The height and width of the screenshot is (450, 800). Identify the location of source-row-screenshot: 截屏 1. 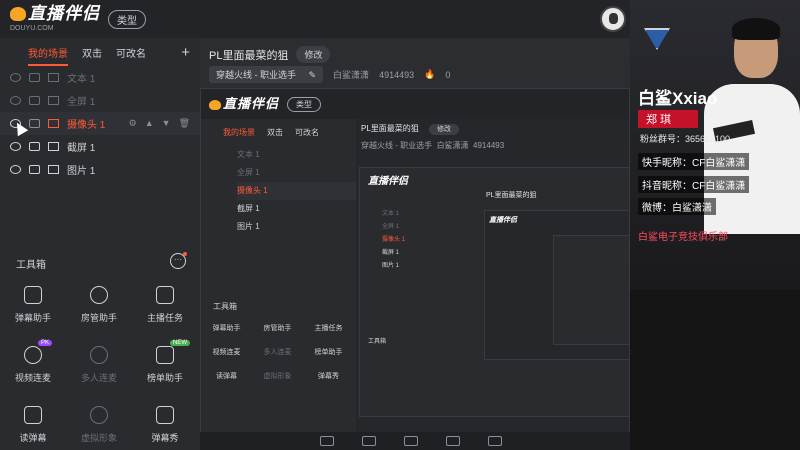
(100, 146).